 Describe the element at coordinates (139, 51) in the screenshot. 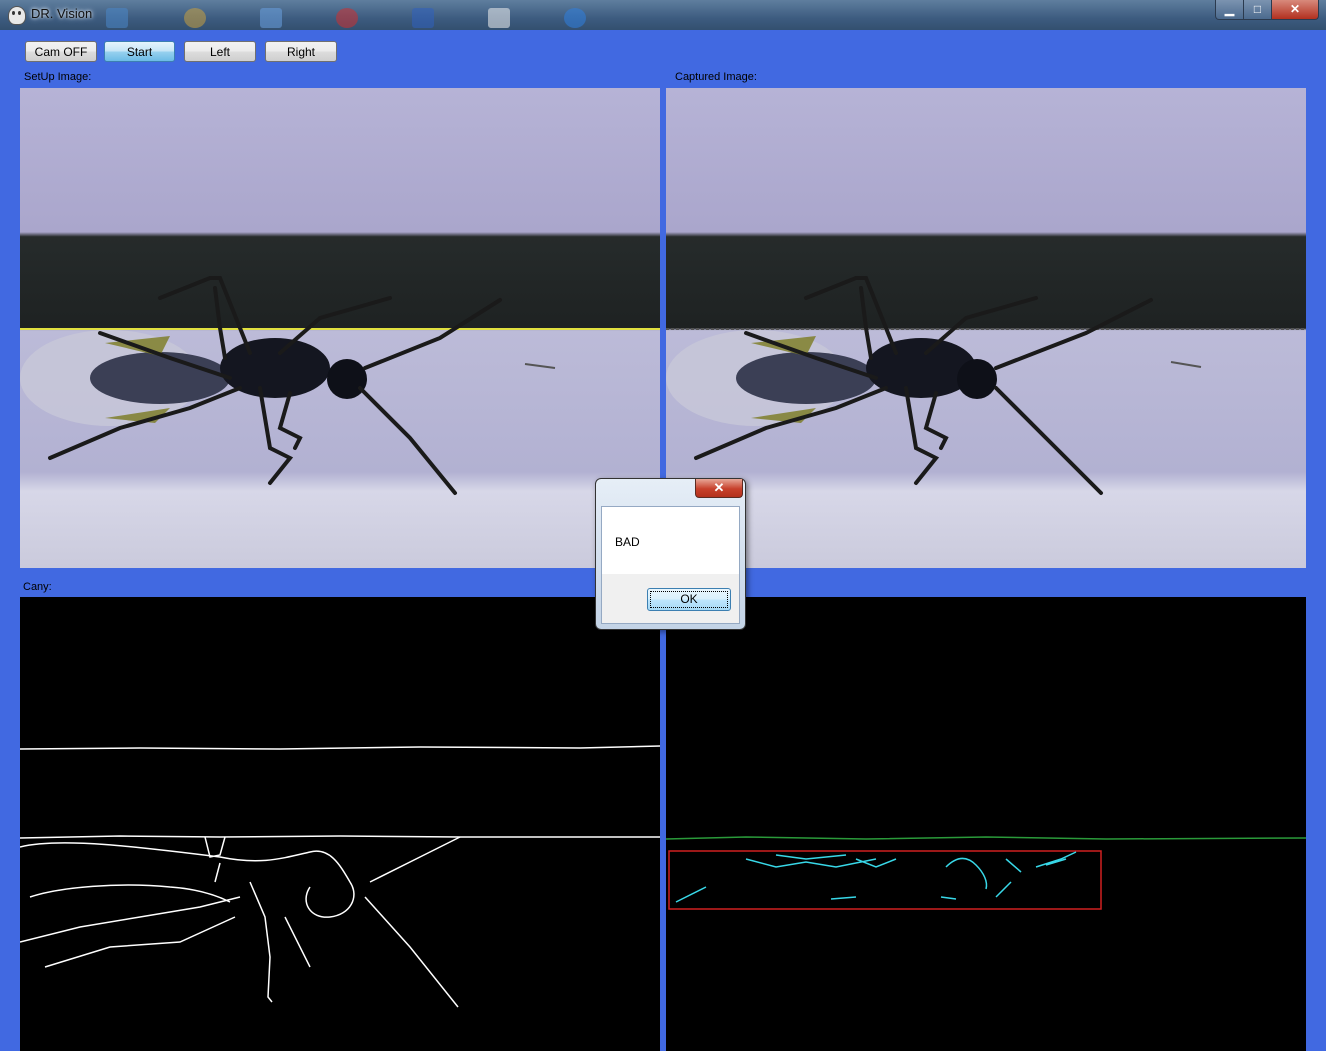

I see `start-button: Start` at that location.